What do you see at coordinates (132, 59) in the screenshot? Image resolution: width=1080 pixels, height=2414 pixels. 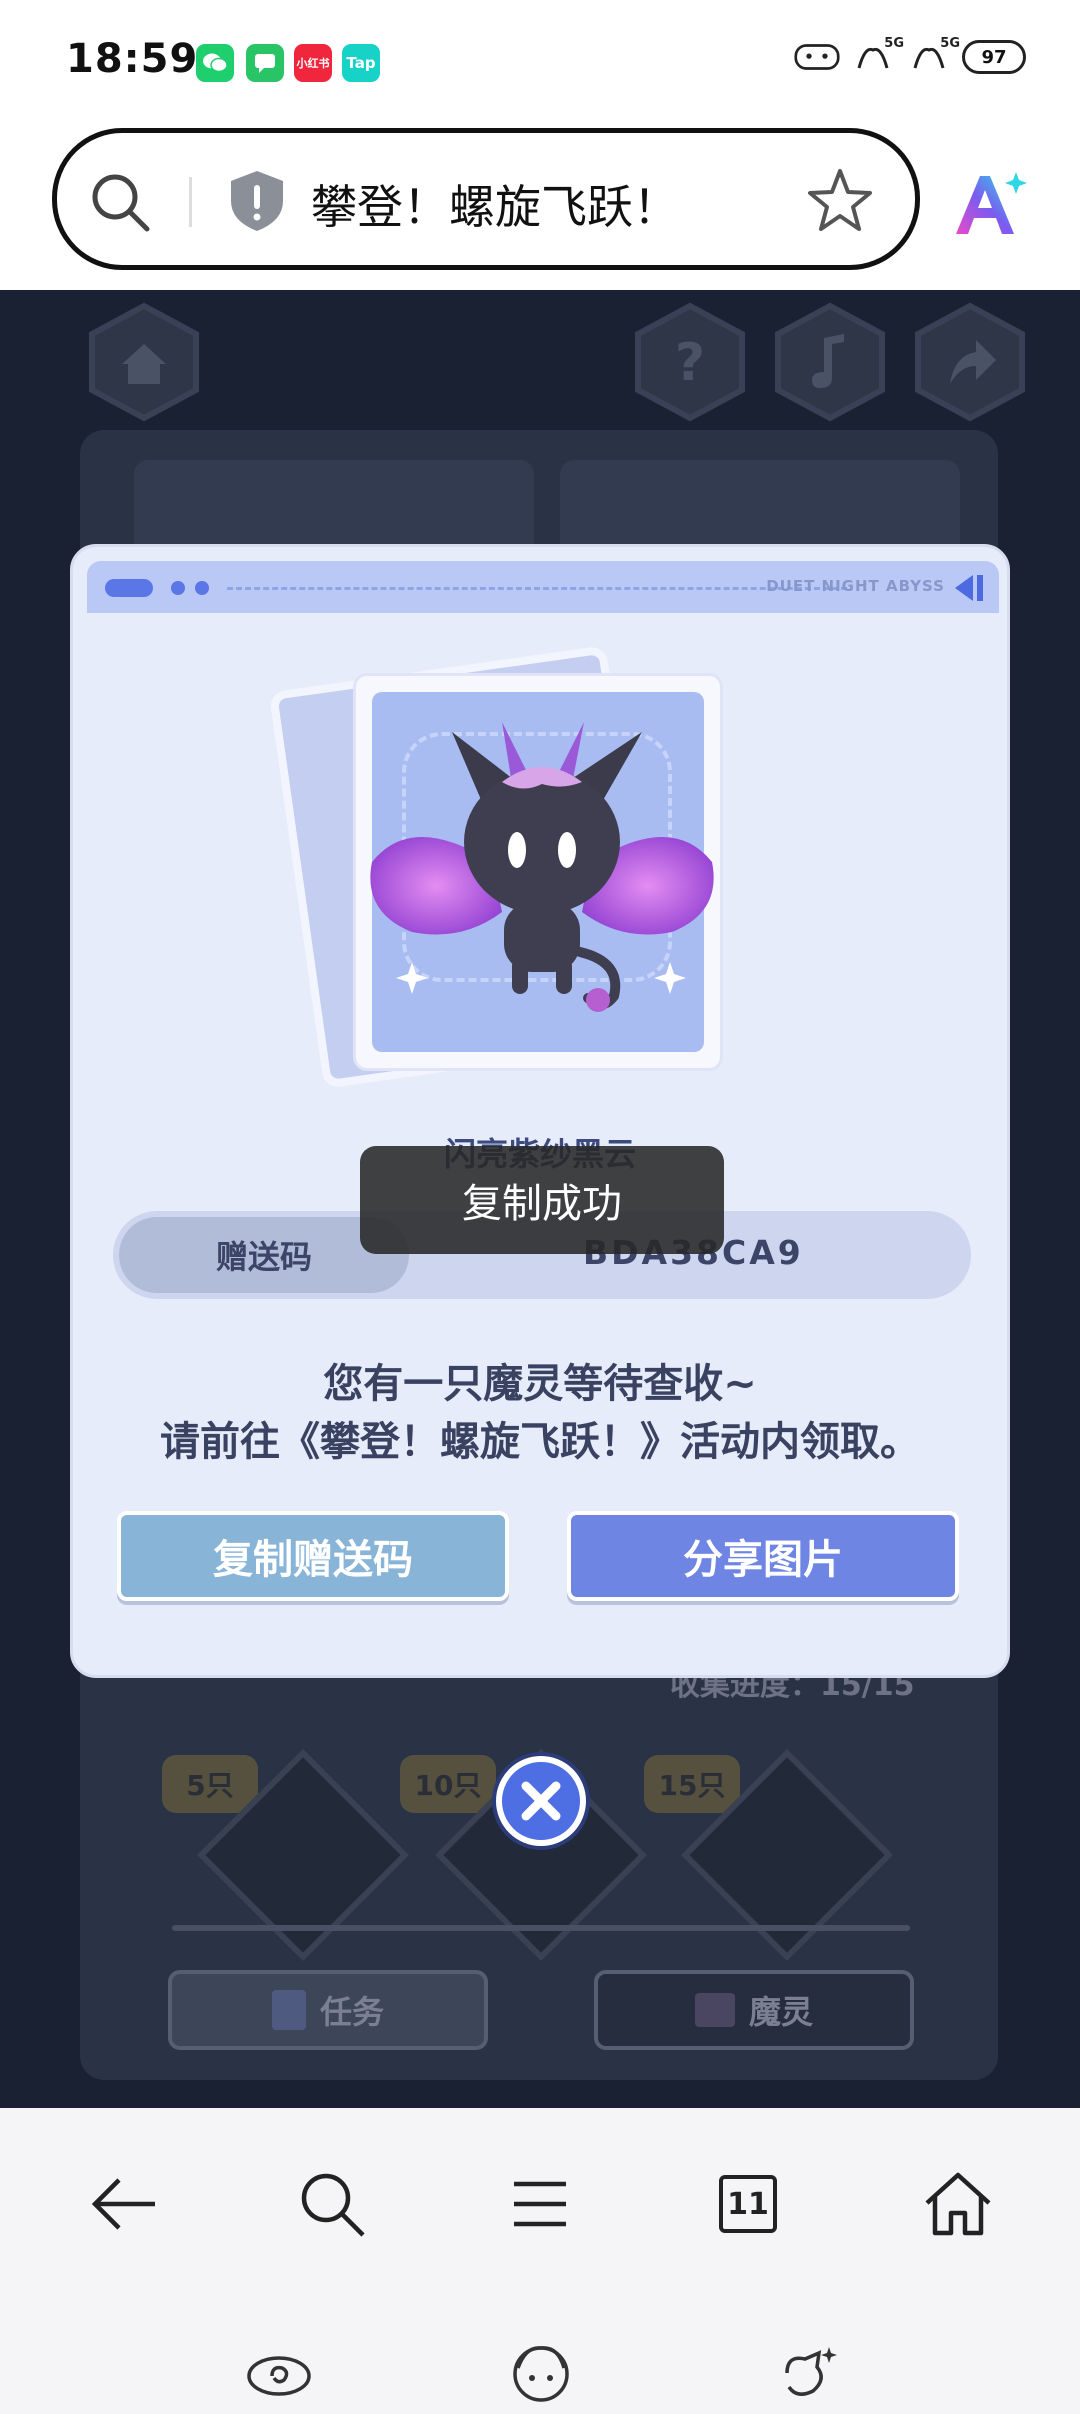 I see `clock: 18:59` at bounding box center [132, 59].